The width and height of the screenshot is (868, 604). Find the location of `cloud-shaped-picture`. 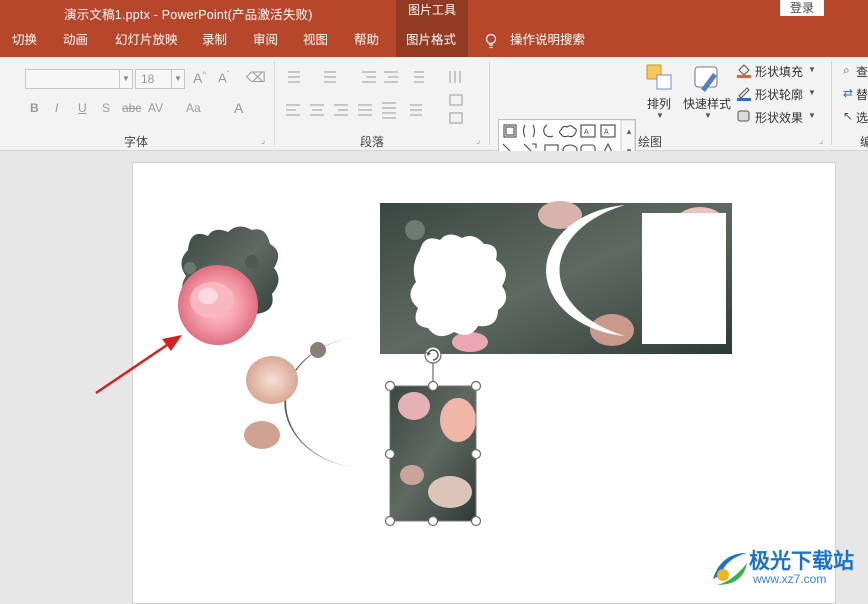

cloud-shaped-picture is located at coordinates (228, 285).